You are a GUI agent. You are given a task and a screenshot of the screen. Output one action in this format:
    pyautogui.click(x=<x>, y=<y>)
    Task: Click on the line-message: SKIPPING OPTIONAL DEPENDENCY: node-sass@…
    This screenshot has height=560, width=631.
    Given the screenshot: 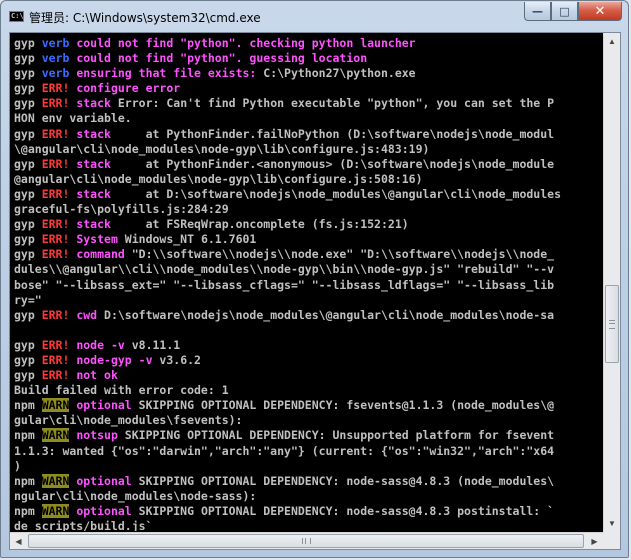 What is the action you would take?
    pyautogui.click(x=343, y=510)
    